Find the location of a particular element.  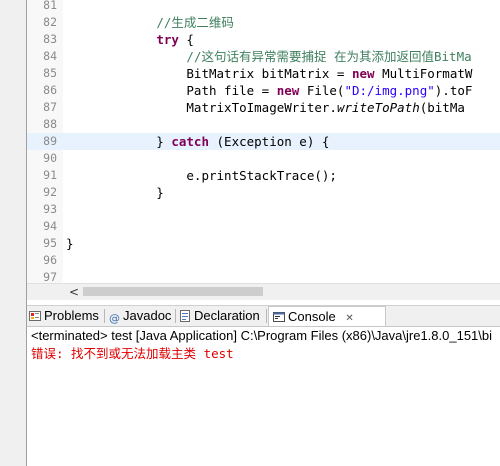

console-error-line: 错误: 找不到或无法加载主类 test is located at coordinates (132, 353).